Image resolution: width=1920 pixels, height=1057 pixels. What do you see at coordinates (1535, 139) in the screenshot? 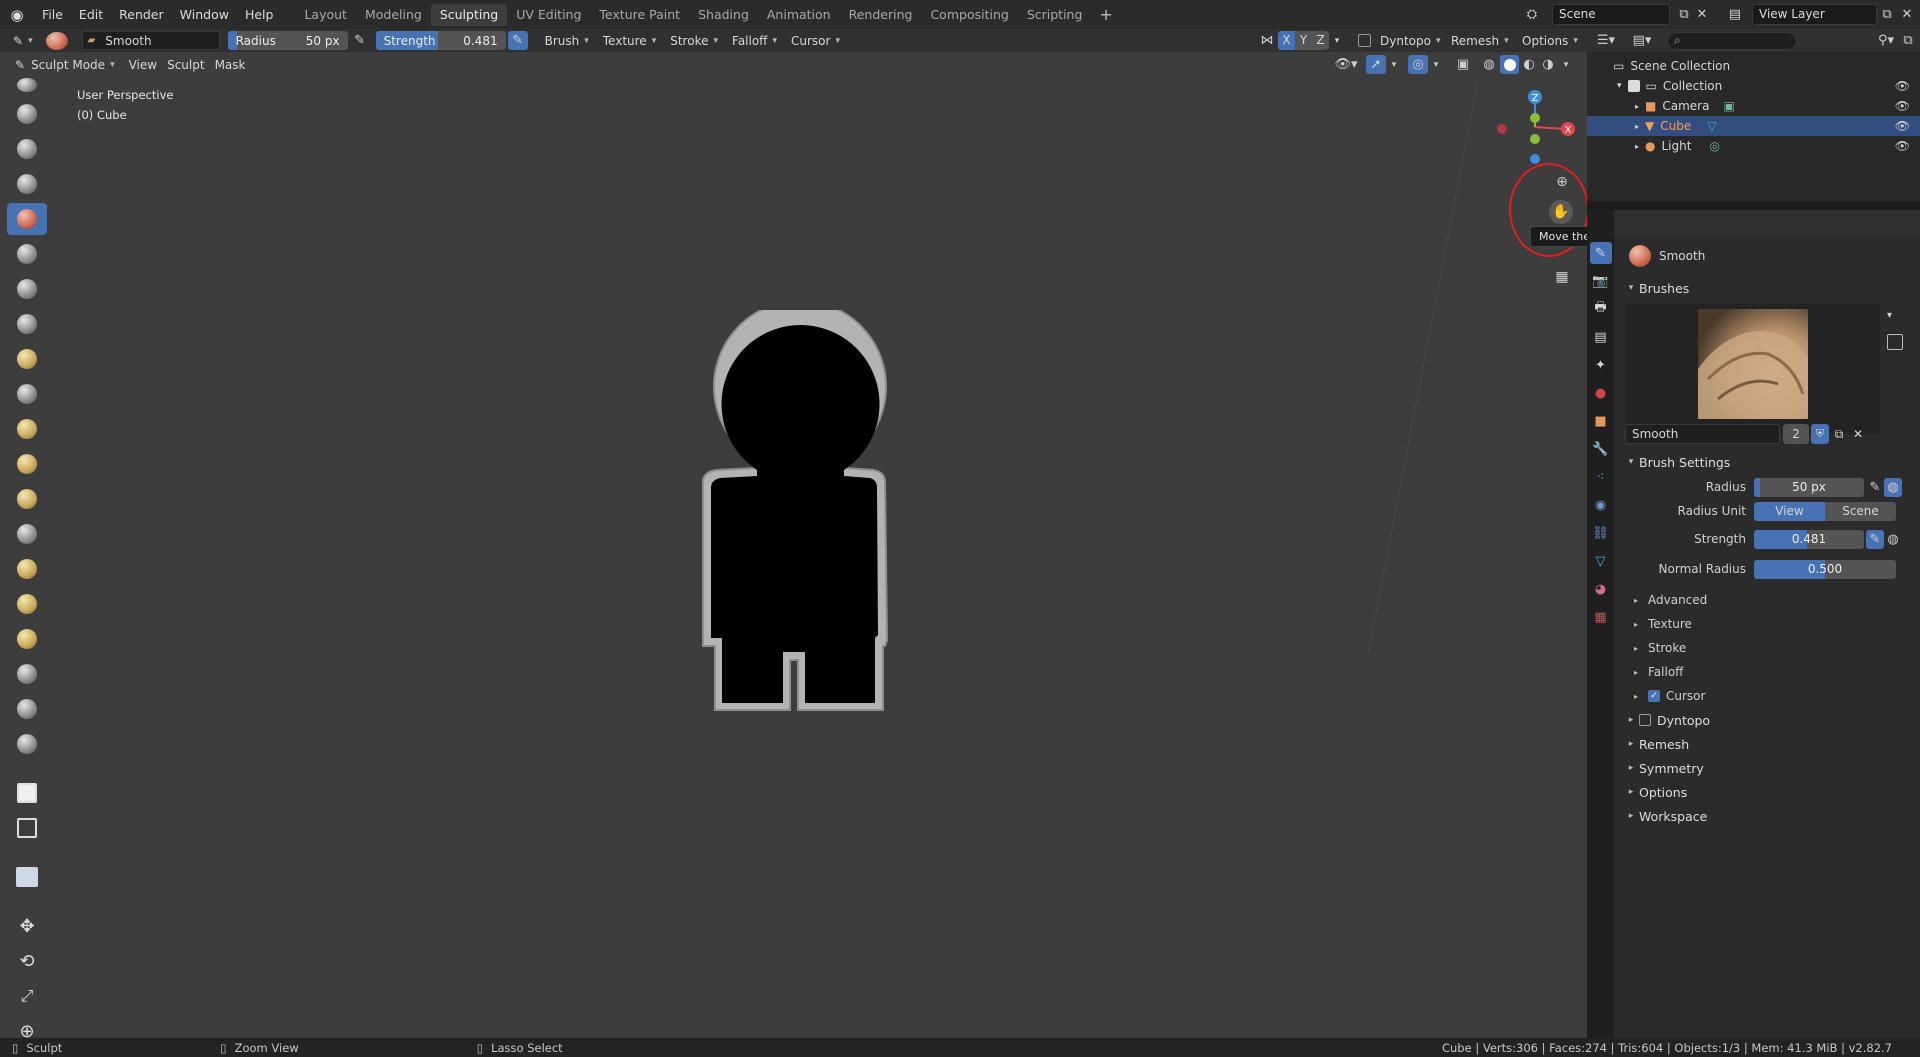
I see `gizmo-neg-y-axis` at bounding box center [1535, 139].